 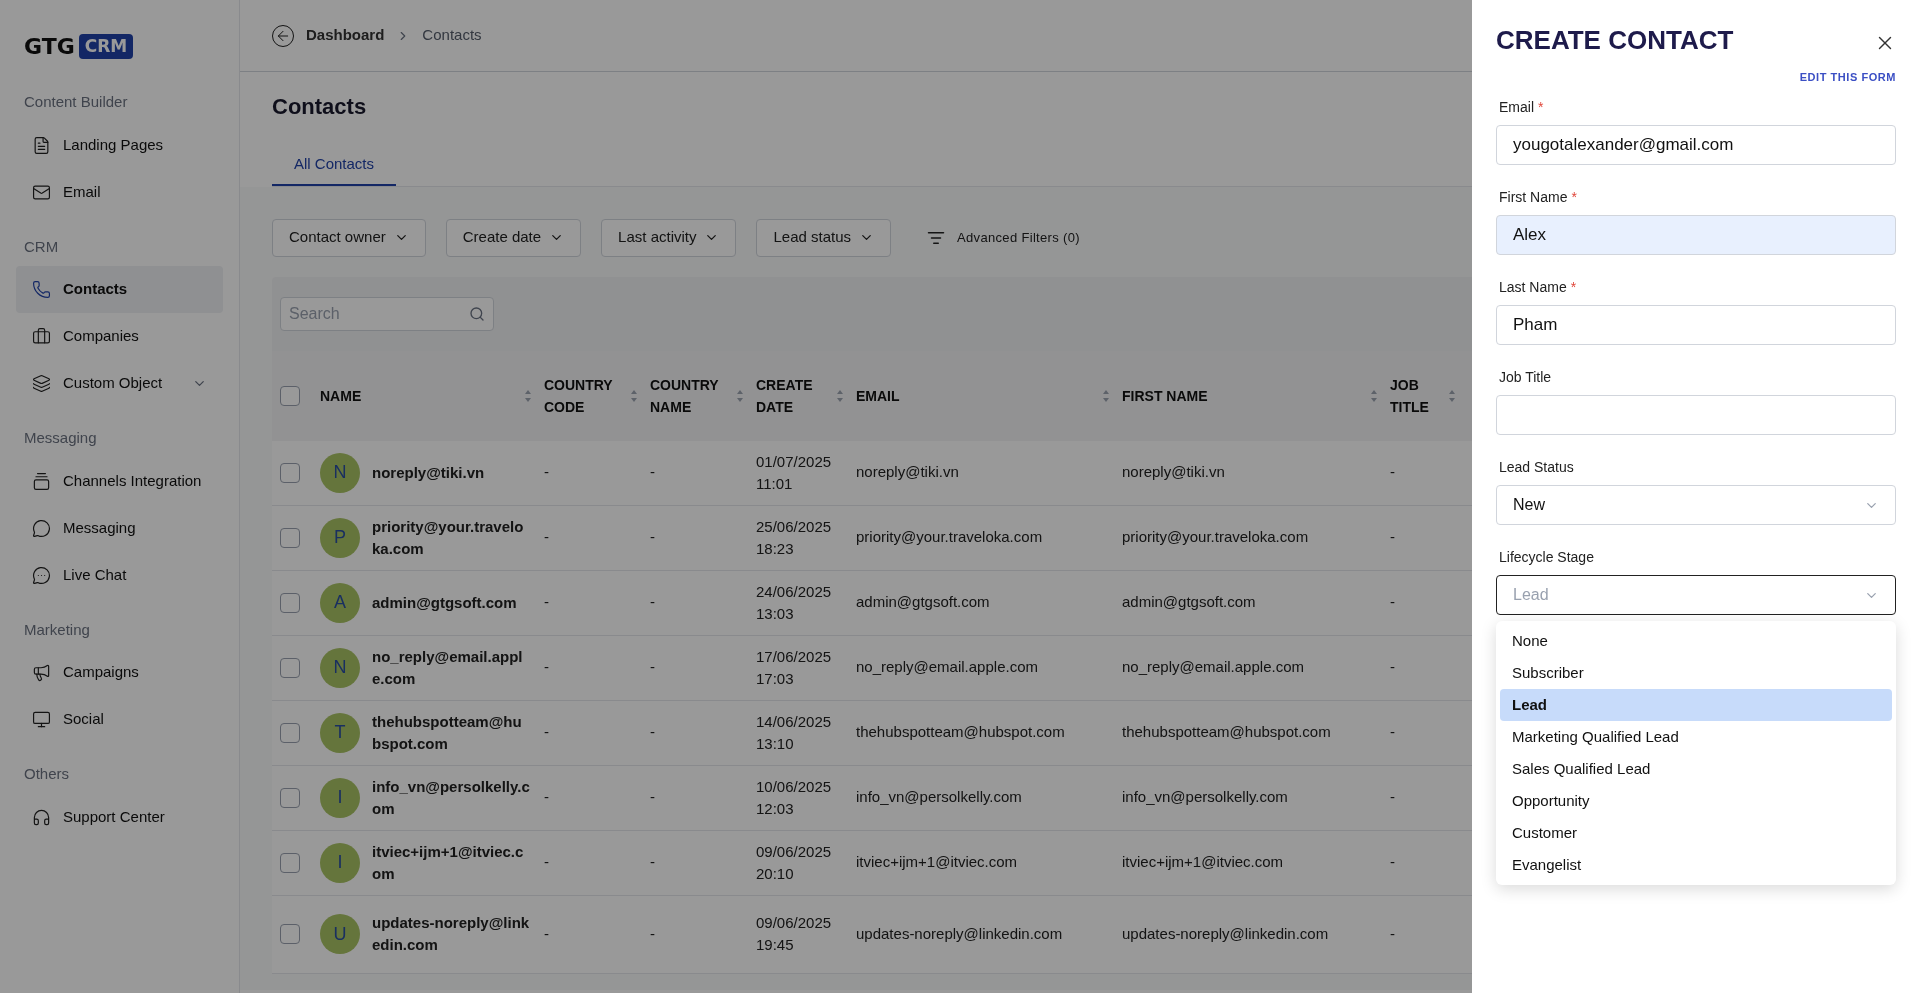 I want to click on column-header: EMAIL, so click(x=878, y=395).